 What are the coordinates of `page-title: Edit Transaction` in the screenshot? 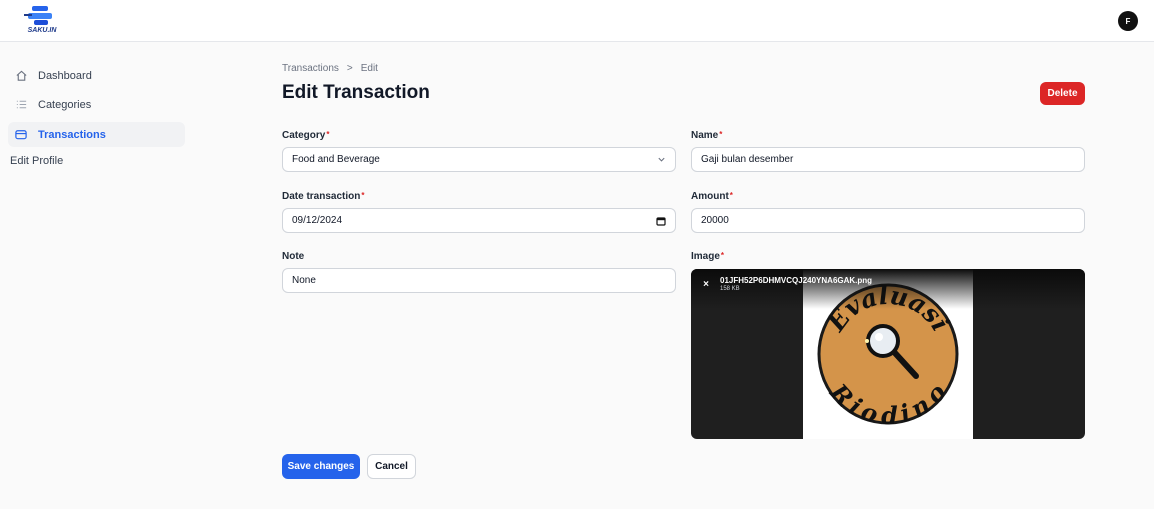 It's located at (356, 92).